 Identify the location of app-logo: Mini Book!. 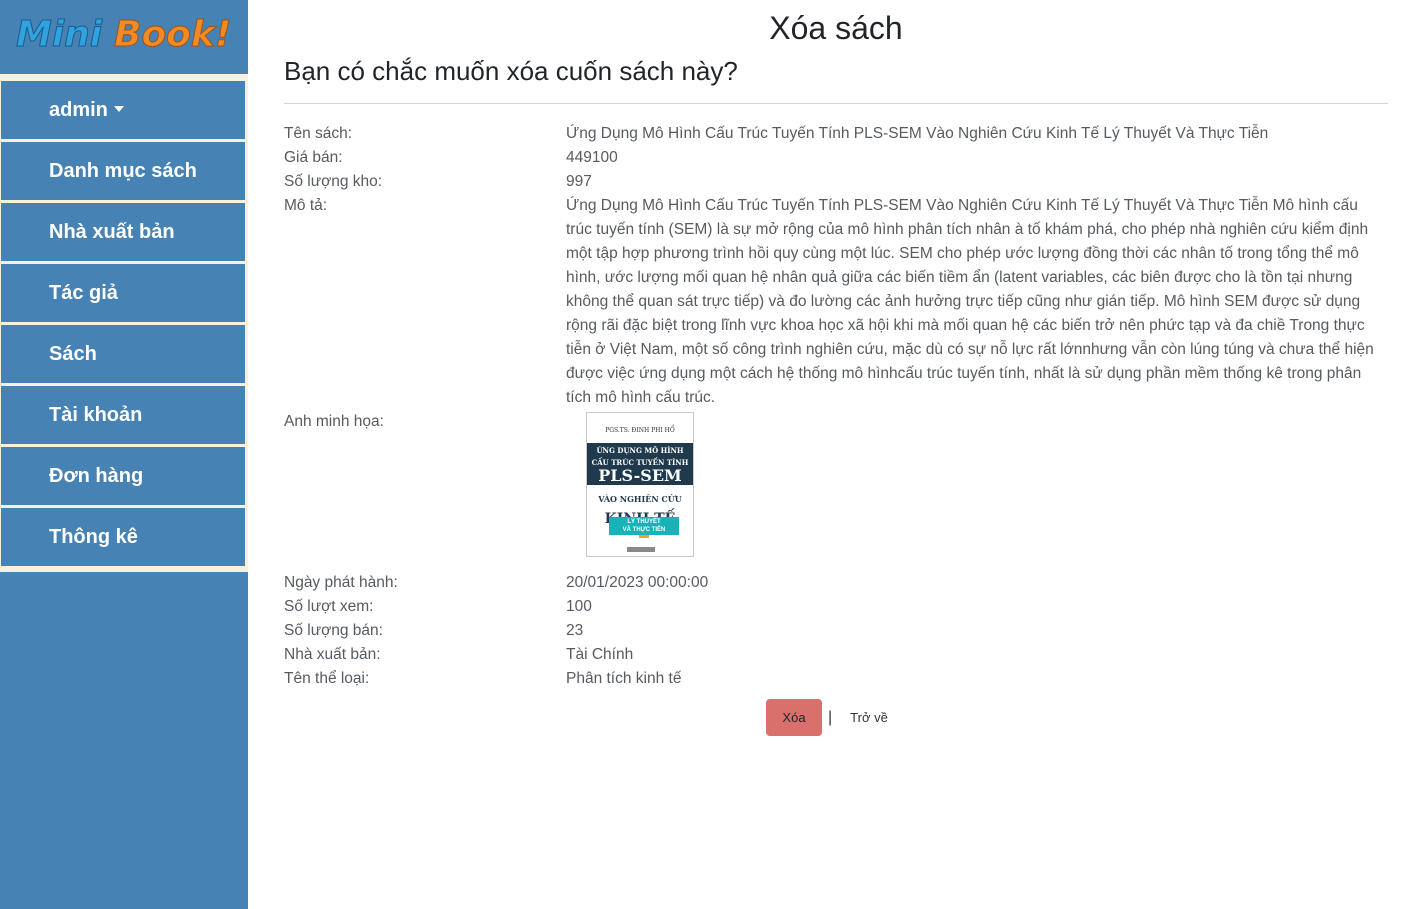
(124, 37).